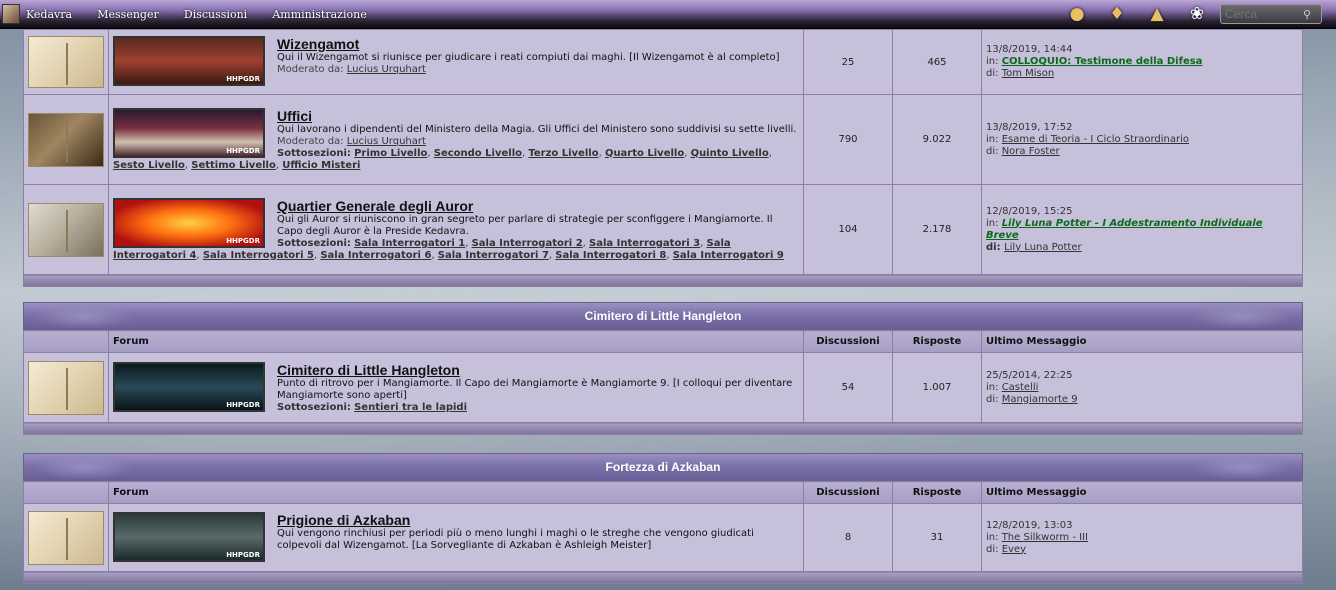 The width and height of the screenshot is (1336, 590). Describe the element at coordinates (319, 14) in the screenshot. I see `nav-amministrazione-link: Amministrazione` at that location.